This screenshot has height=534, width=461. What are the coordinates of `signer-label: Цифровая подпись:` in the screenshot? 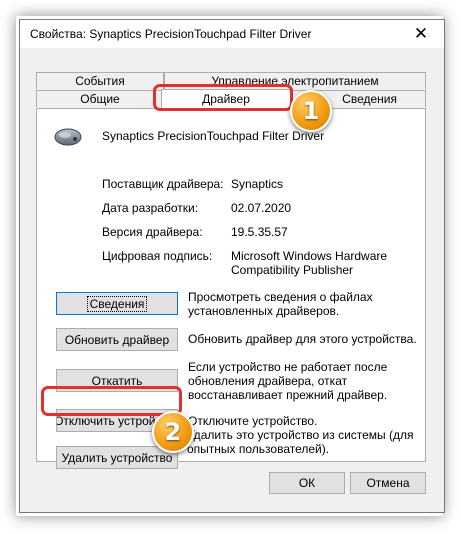 It's located at (157, 256).